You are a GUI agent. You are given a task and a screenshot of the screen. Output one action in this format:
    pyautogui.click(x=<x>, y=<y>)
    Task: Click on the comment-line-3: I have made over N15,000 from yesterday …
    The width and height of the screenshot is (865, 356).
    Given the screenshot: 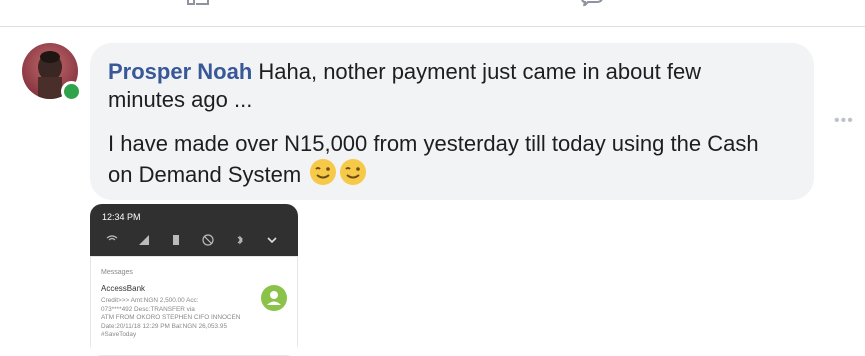 What is the action you would take?
    pyautogui.click(x=433, y=143)
    